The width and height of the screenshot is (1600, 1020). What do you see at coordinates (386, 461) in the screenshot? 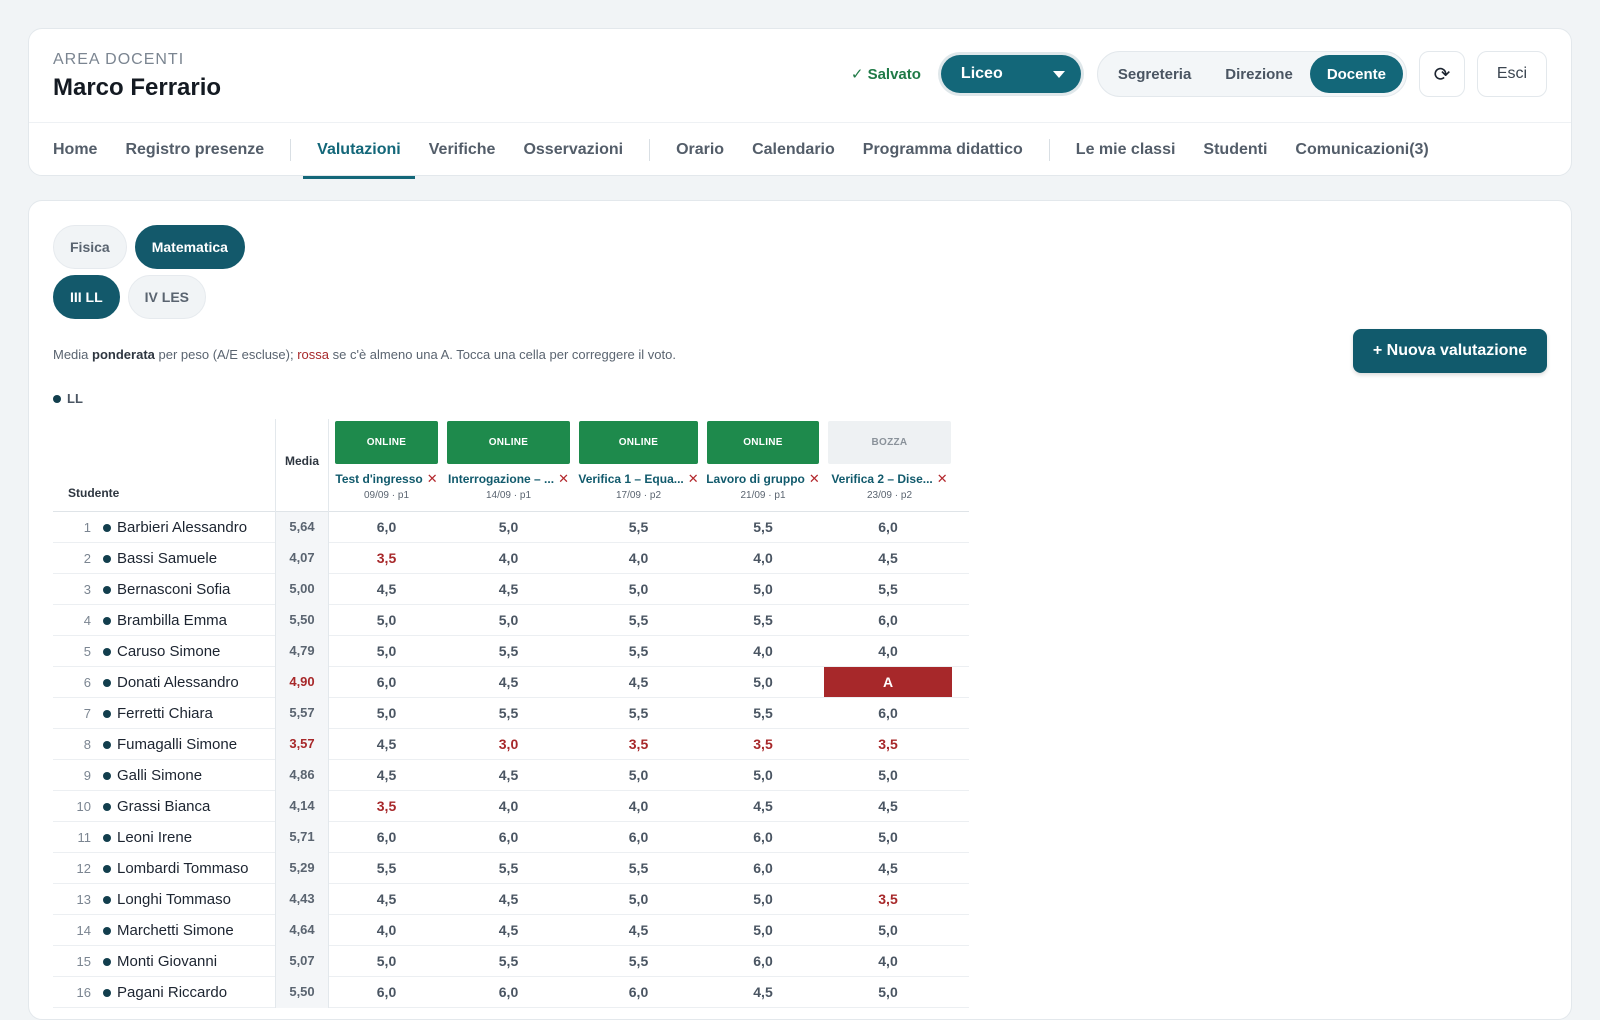
I see `evaluation-column-header: ONLINE Test d'ingresso ✕ 09/09 · p1` at bounding box center [386, 461].